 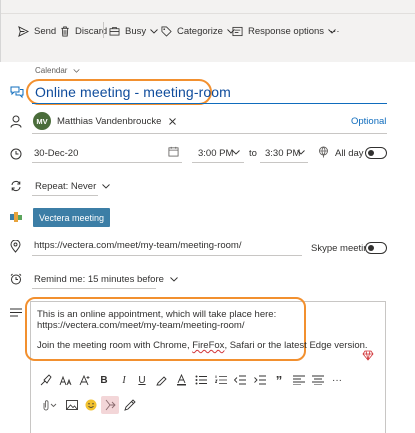 What do you see at coordinates (166, 31) in the screenshot?
I see `tag-icon` at bounding box center [166, 31].